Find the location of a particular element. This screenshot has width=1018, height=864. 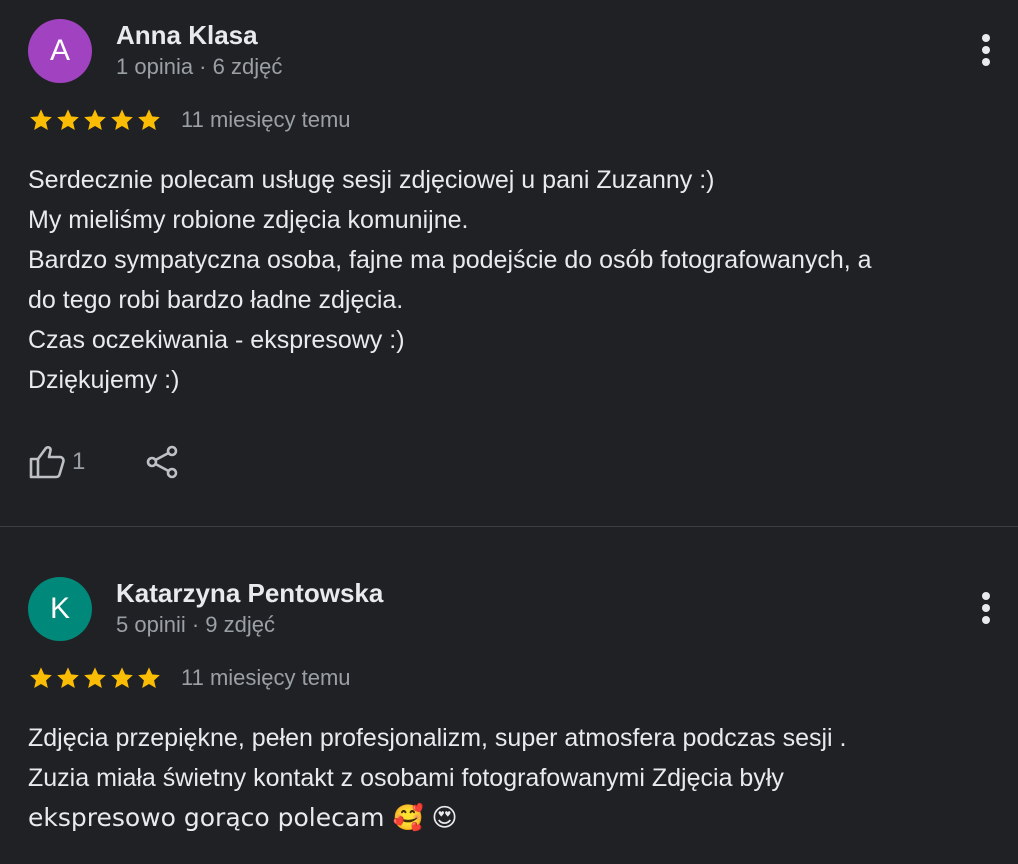

like-count: 1 is located at coordinates (79, 461).